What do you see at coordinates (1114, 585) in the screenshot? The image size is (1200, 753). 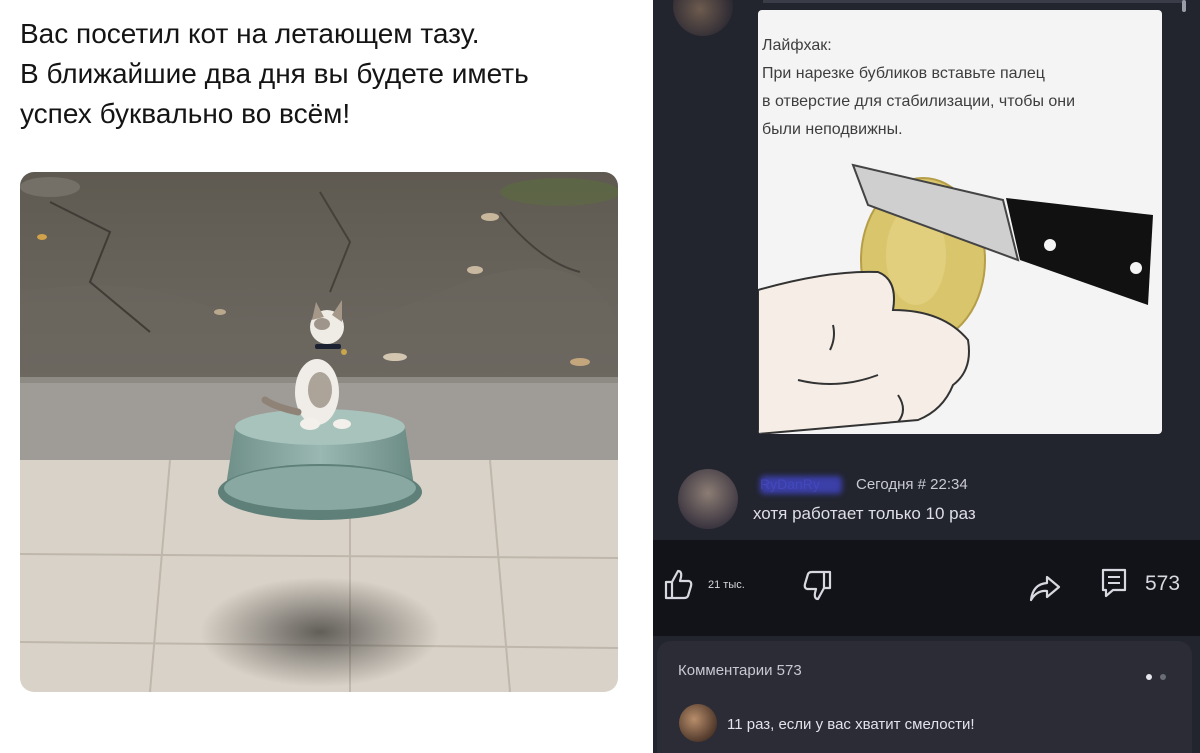 I see `comments-icon` at bounding box center [1114, 585].